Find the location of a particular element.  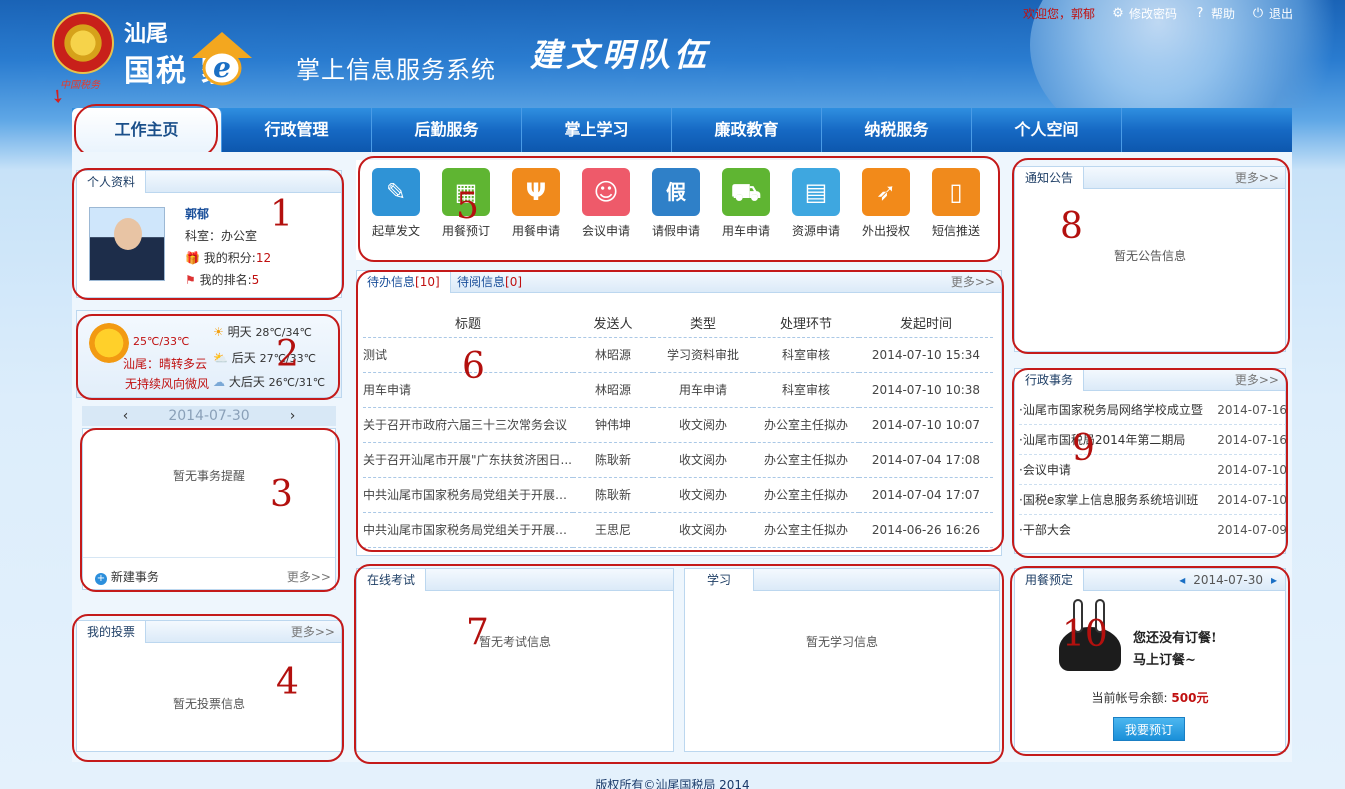

list-item: ·干部大会 2014-07-09 is located at coordinates (1153, 530).